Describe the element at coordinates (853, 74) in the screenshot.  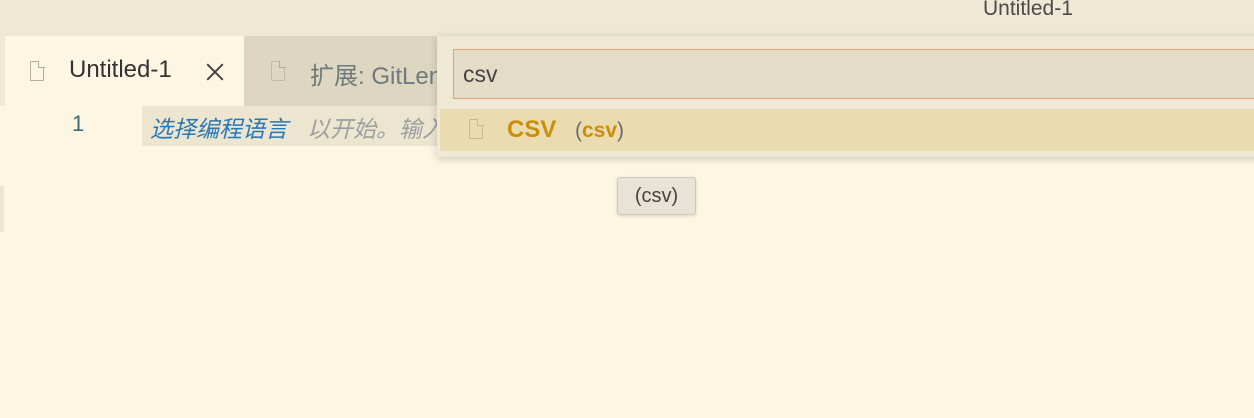
I see `language-search-input` at that location.